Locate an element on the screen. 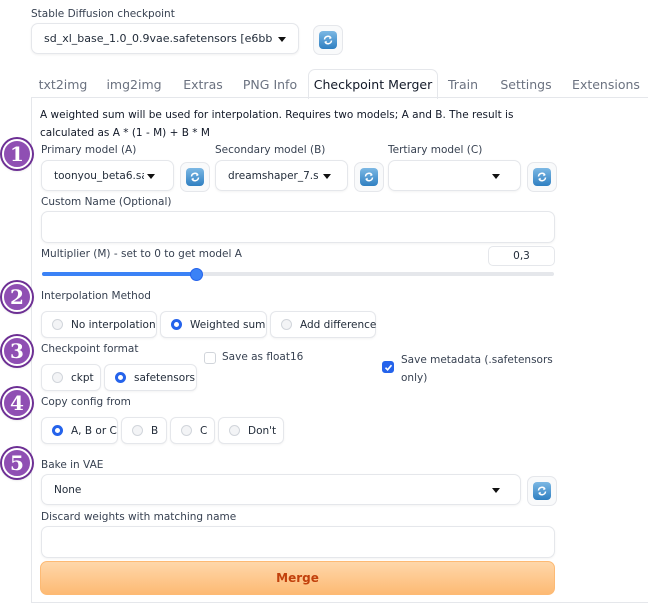 This screenshot has width=648, height=613. radio-ckpt: ckpt is located at coordinates (71, 377).